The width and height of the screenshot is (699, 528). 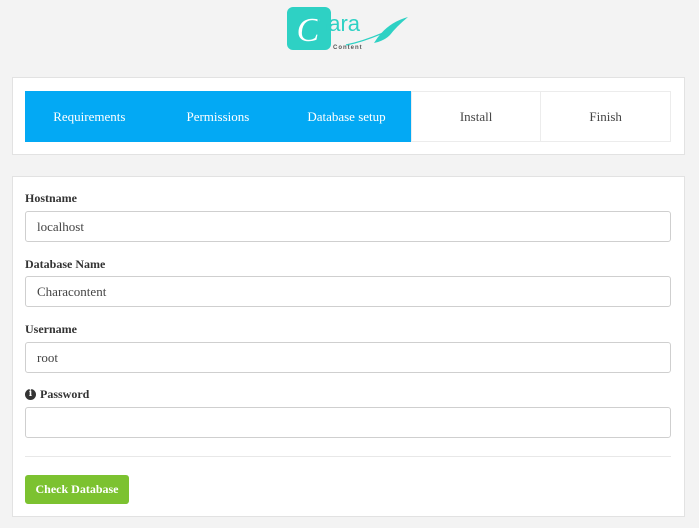 What do you see at coordinates (65, 264) in the screenshot?
I see `database-name-label: Database Name` at bounding box center [65, 264].